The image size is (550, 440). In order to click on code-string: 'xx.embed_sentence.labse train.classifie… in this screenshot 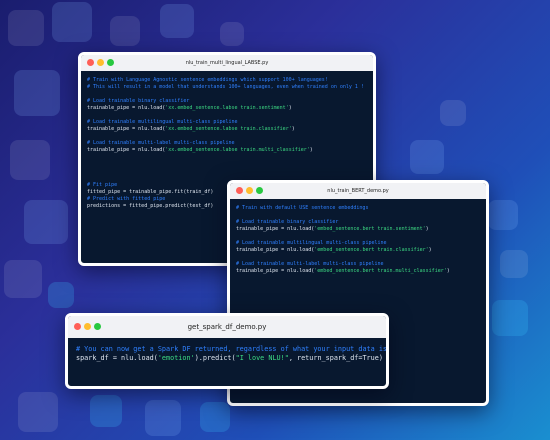, I will do `click(228, 129)`.